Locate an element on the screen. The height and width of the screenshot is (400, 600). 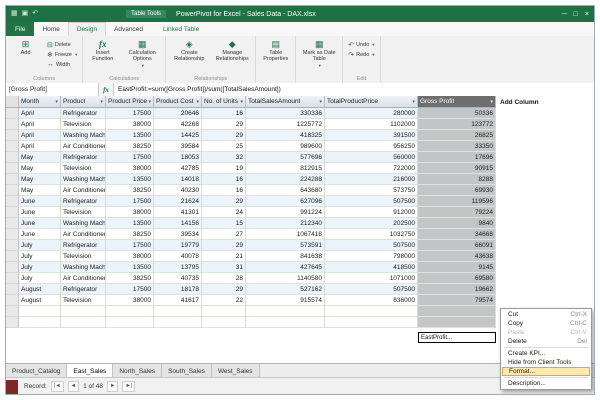
previous-record-button: ◄ is located at coordinates (73, 386).